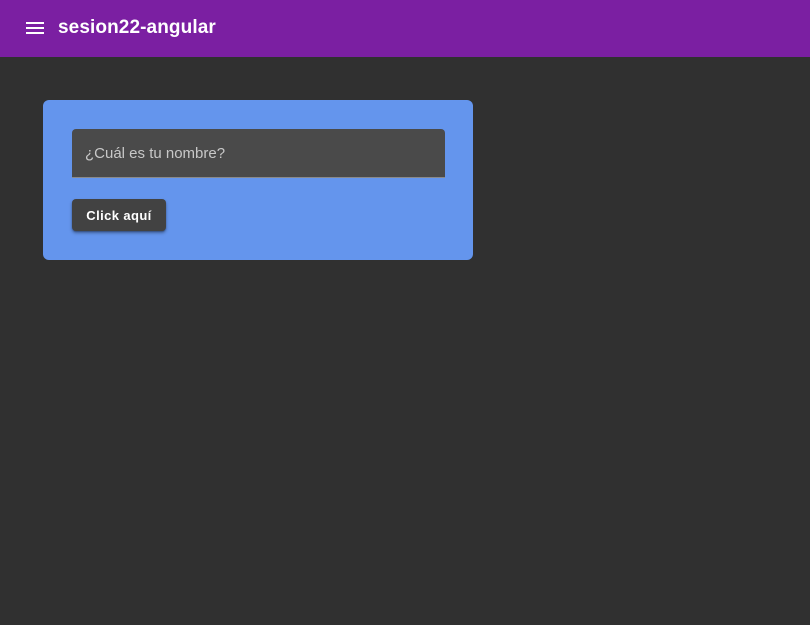 The height and width of the screenshot is (625, 810). Describe the element at coordinates (258, 180) in the screenshot. I see `name-form-card: Click aquí` at that location.